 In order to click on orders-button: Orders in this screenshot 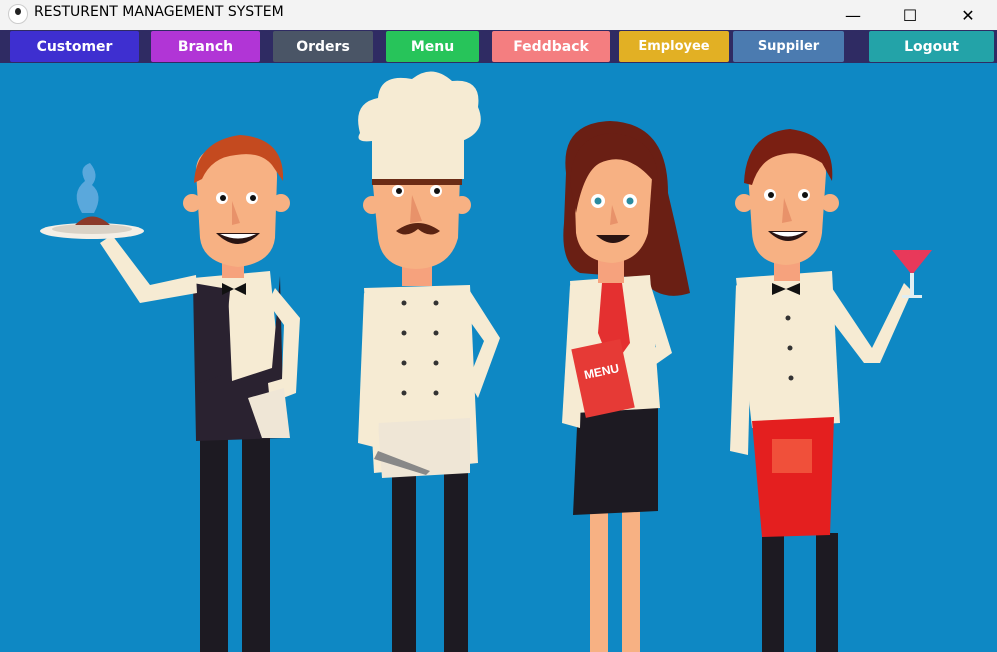, I will do `click(323, 46)`.